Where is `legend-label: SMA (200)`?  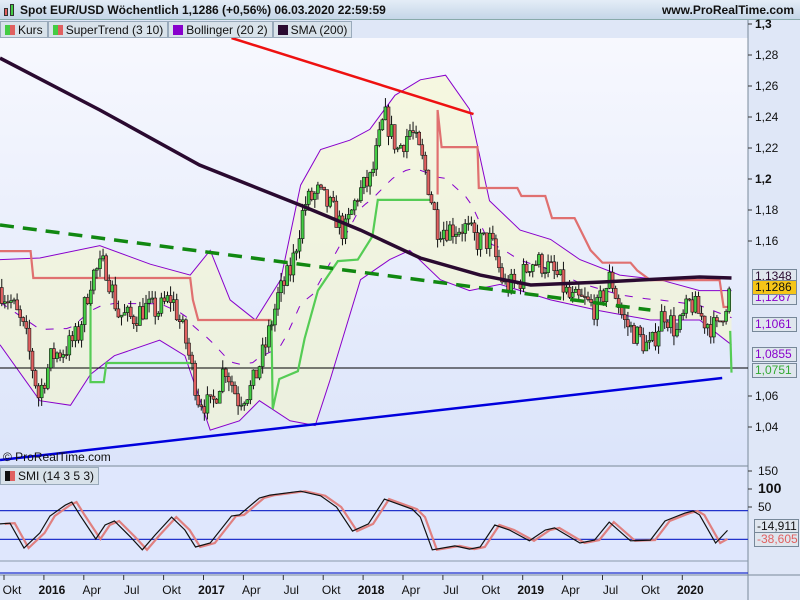 legend-label: SMA (200) is located at coordinates (319, 29).